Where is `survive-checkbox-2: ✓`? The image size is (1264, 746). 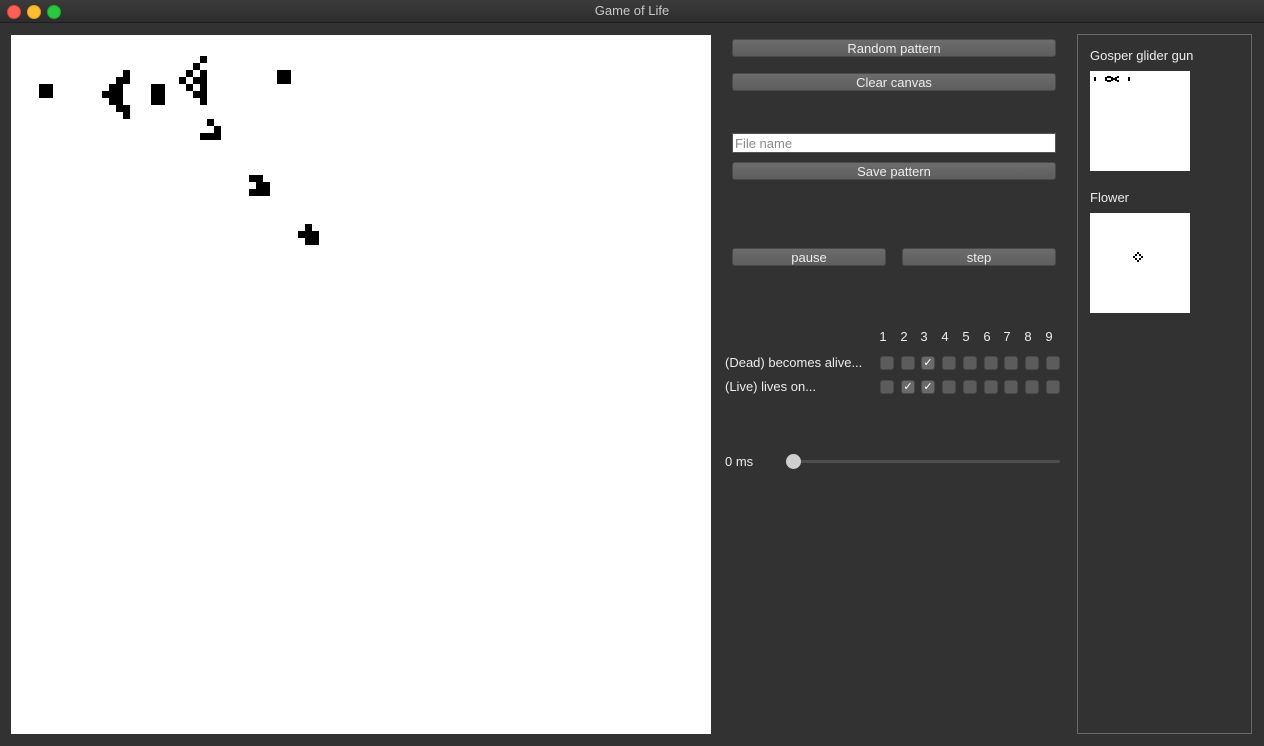
survive-checkbox-2: ✓ is located at coordinates (908, 387).